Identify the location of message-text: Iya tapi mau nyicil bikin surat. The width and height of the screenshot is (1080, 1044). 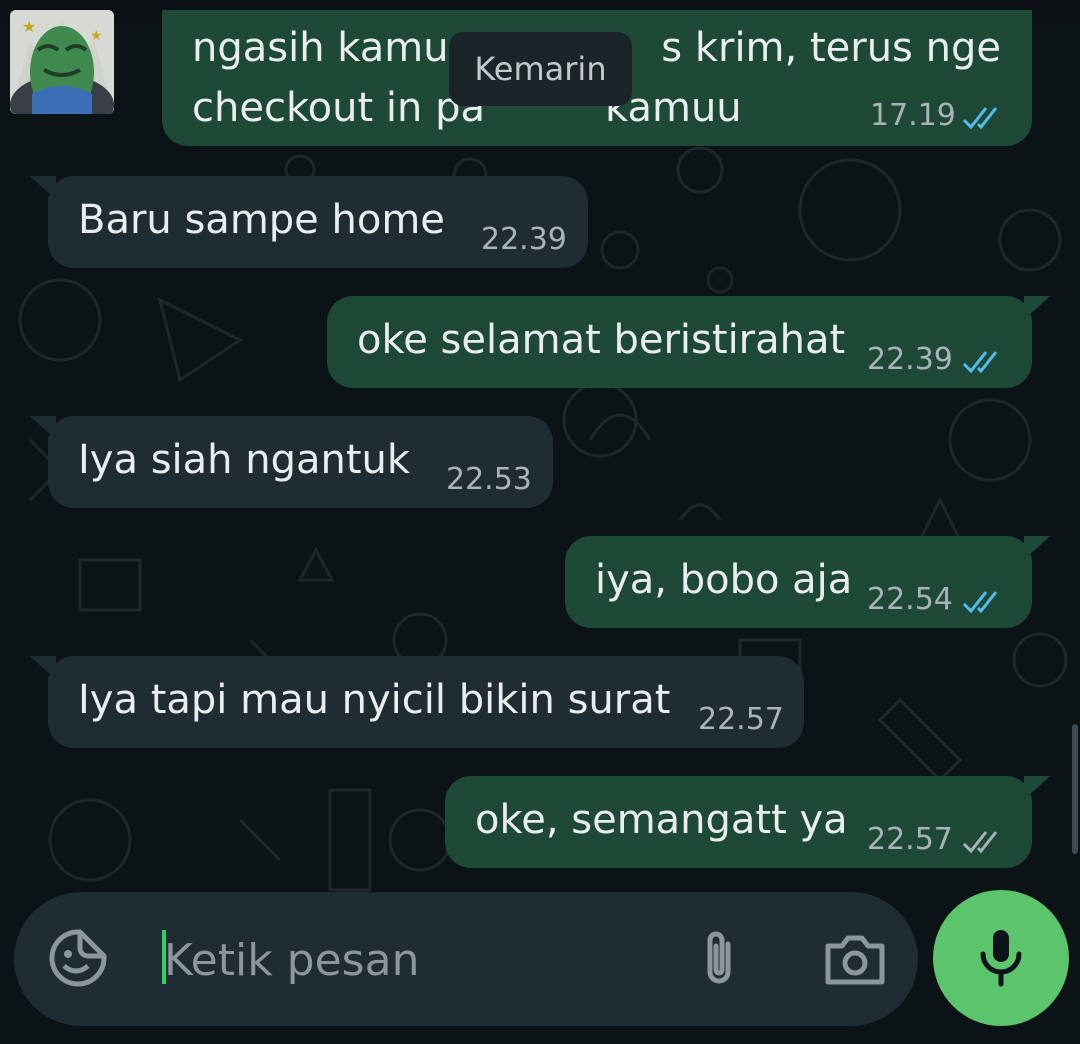
(374, 700).